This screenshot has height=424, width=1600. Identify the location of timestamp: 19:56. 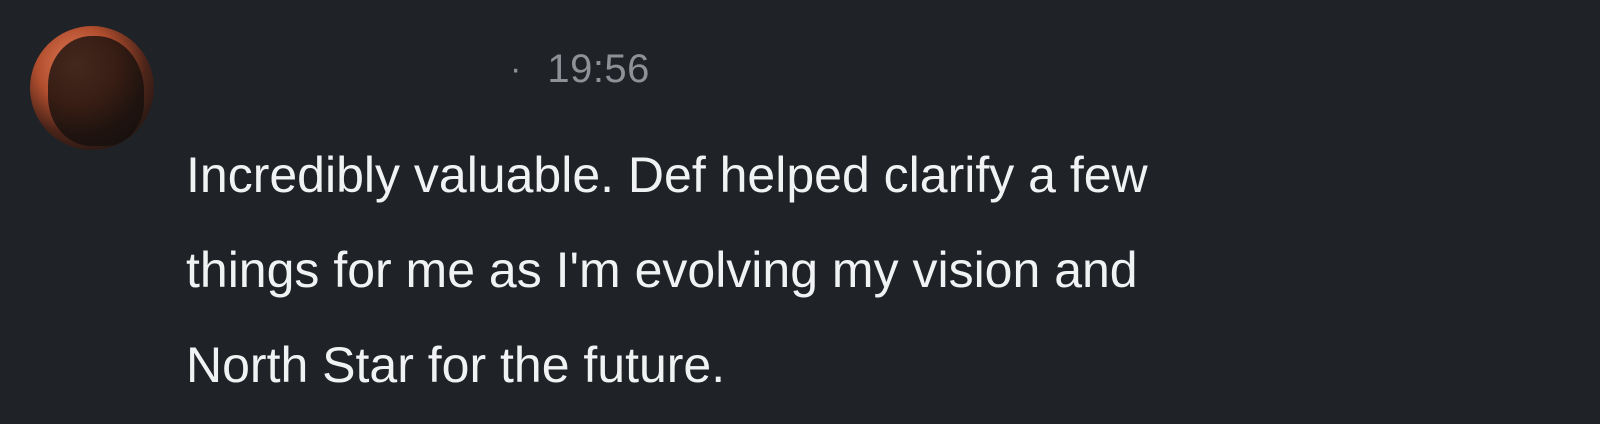
(598, 69).